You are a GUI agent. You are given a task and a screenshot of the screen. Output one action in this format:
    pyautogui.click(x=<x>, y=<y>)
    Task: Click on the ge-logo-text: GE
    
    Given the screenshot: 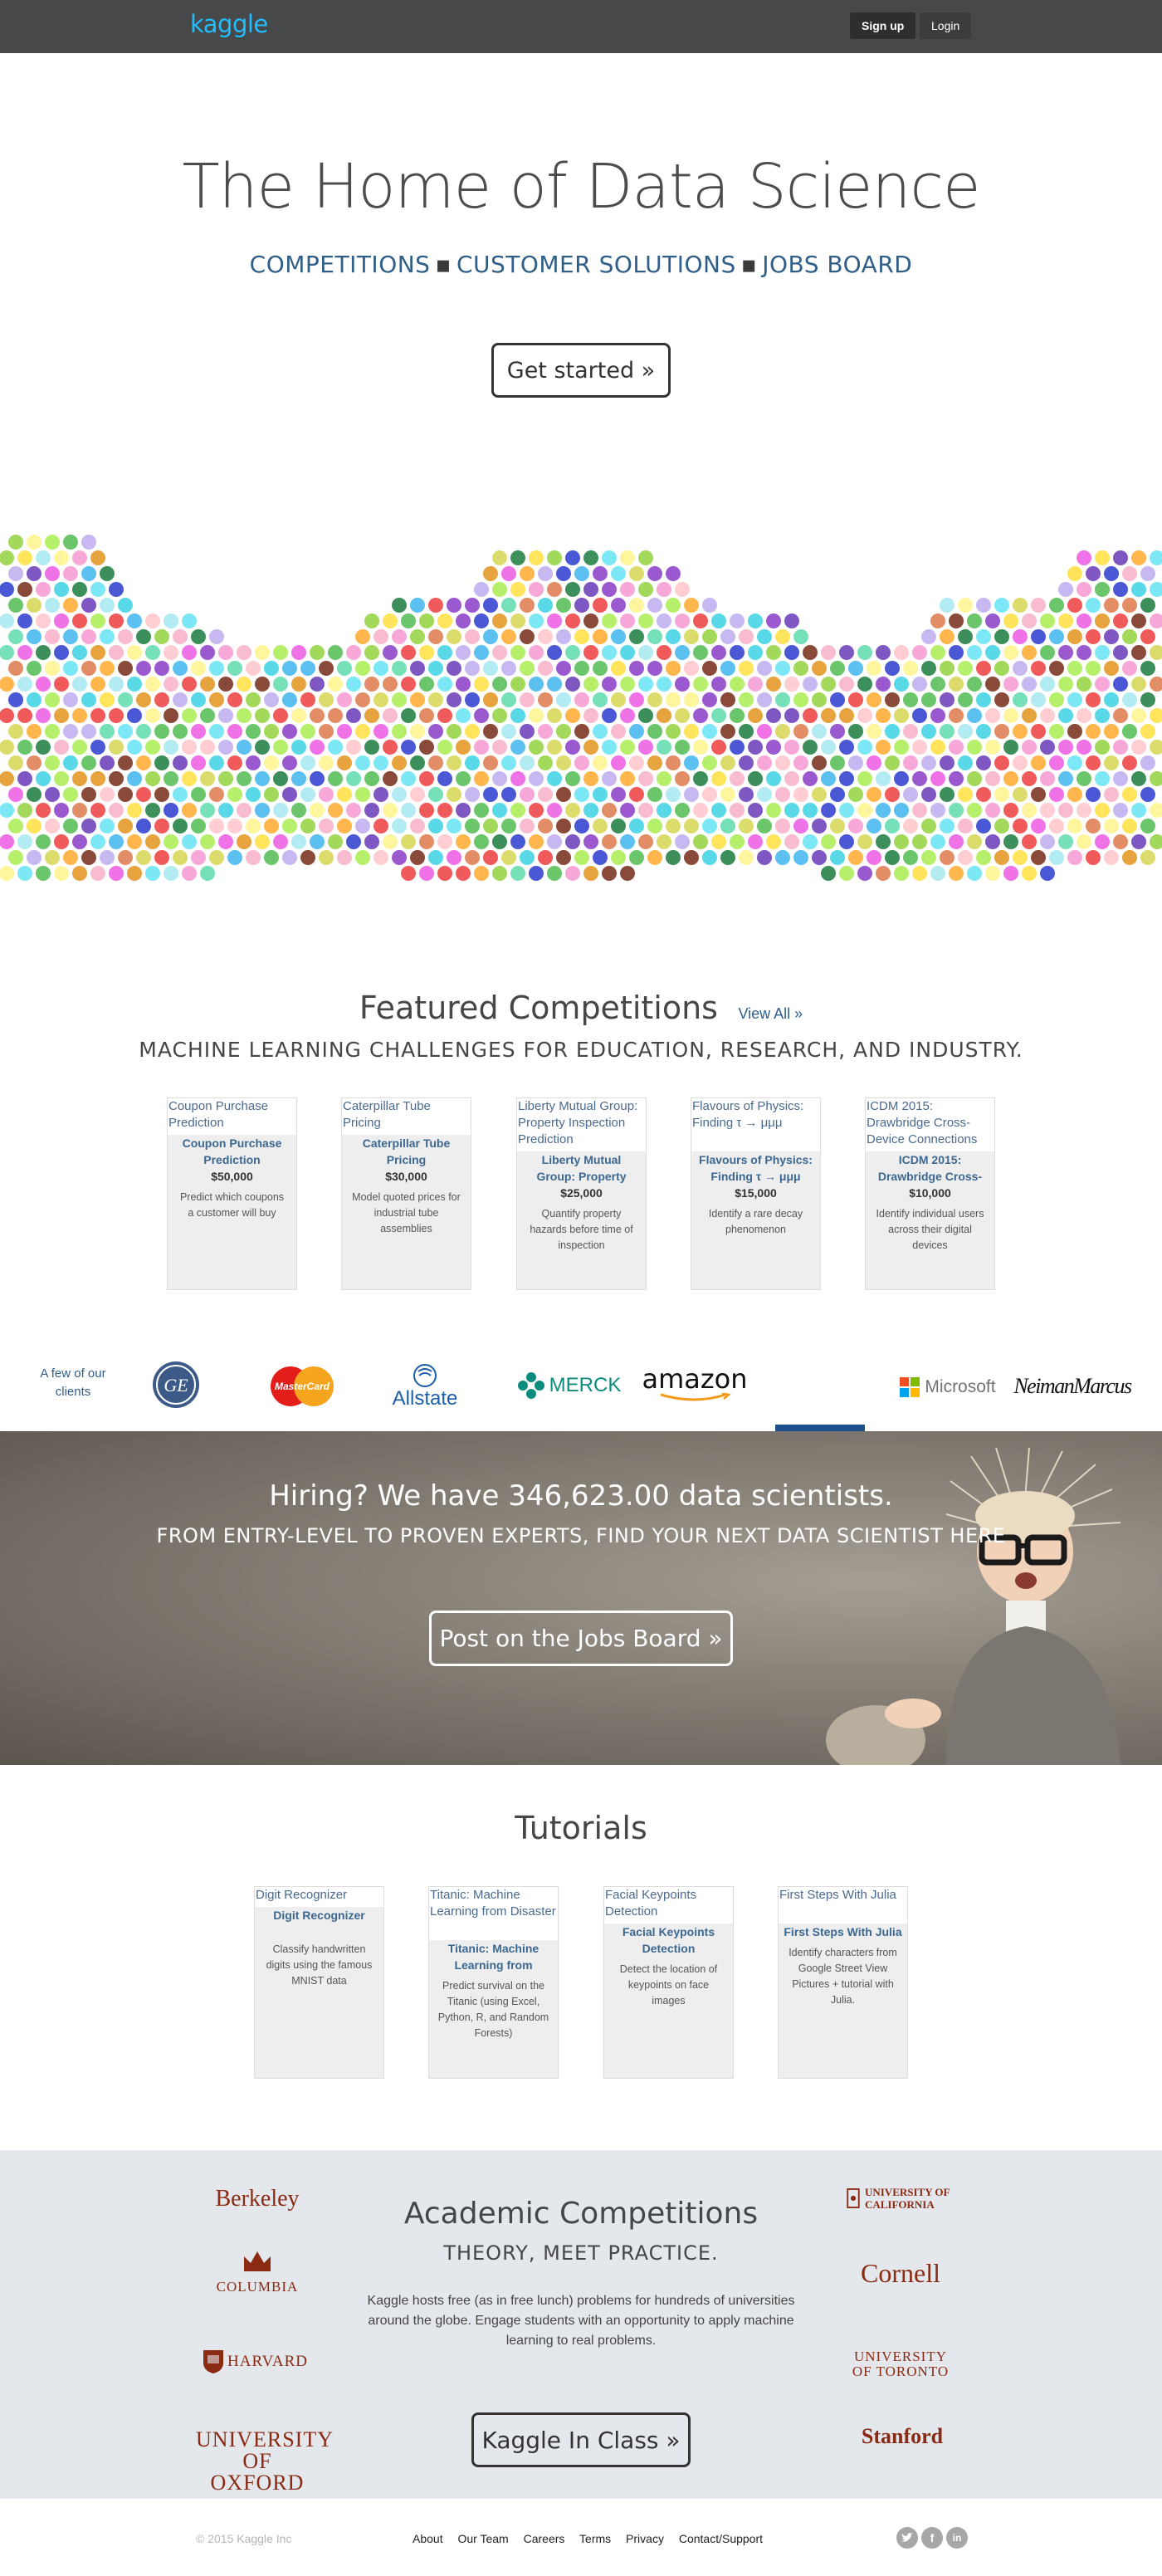 What is the action you would take?
    pyautogui.click(x=176, y=1385)
    